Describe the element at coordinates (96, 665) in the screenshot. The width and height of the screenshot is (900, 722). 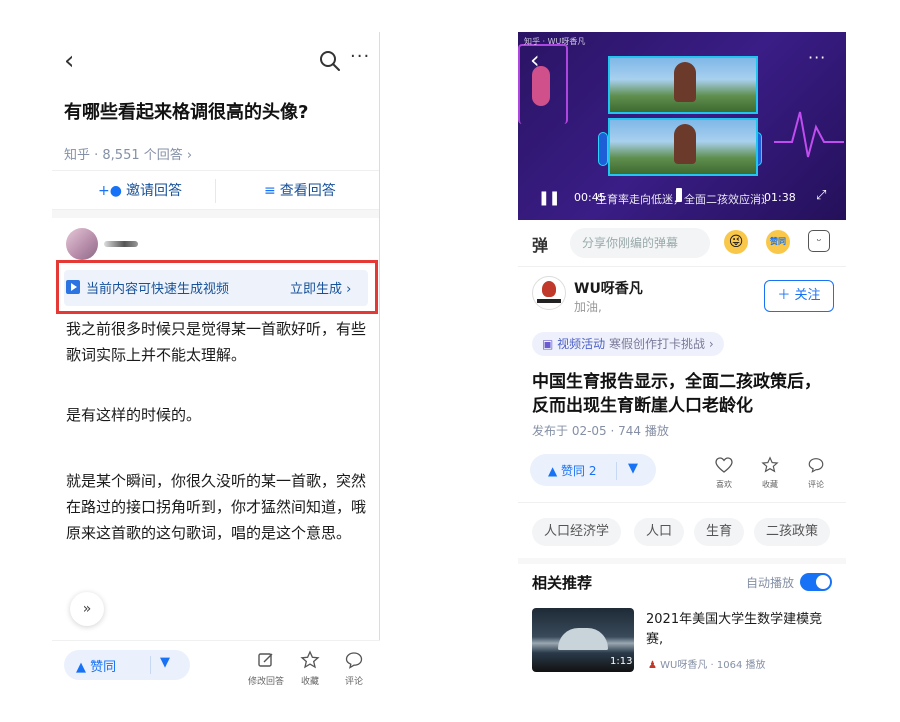
I see `upvote-button: ▲ 赞同` at that location.